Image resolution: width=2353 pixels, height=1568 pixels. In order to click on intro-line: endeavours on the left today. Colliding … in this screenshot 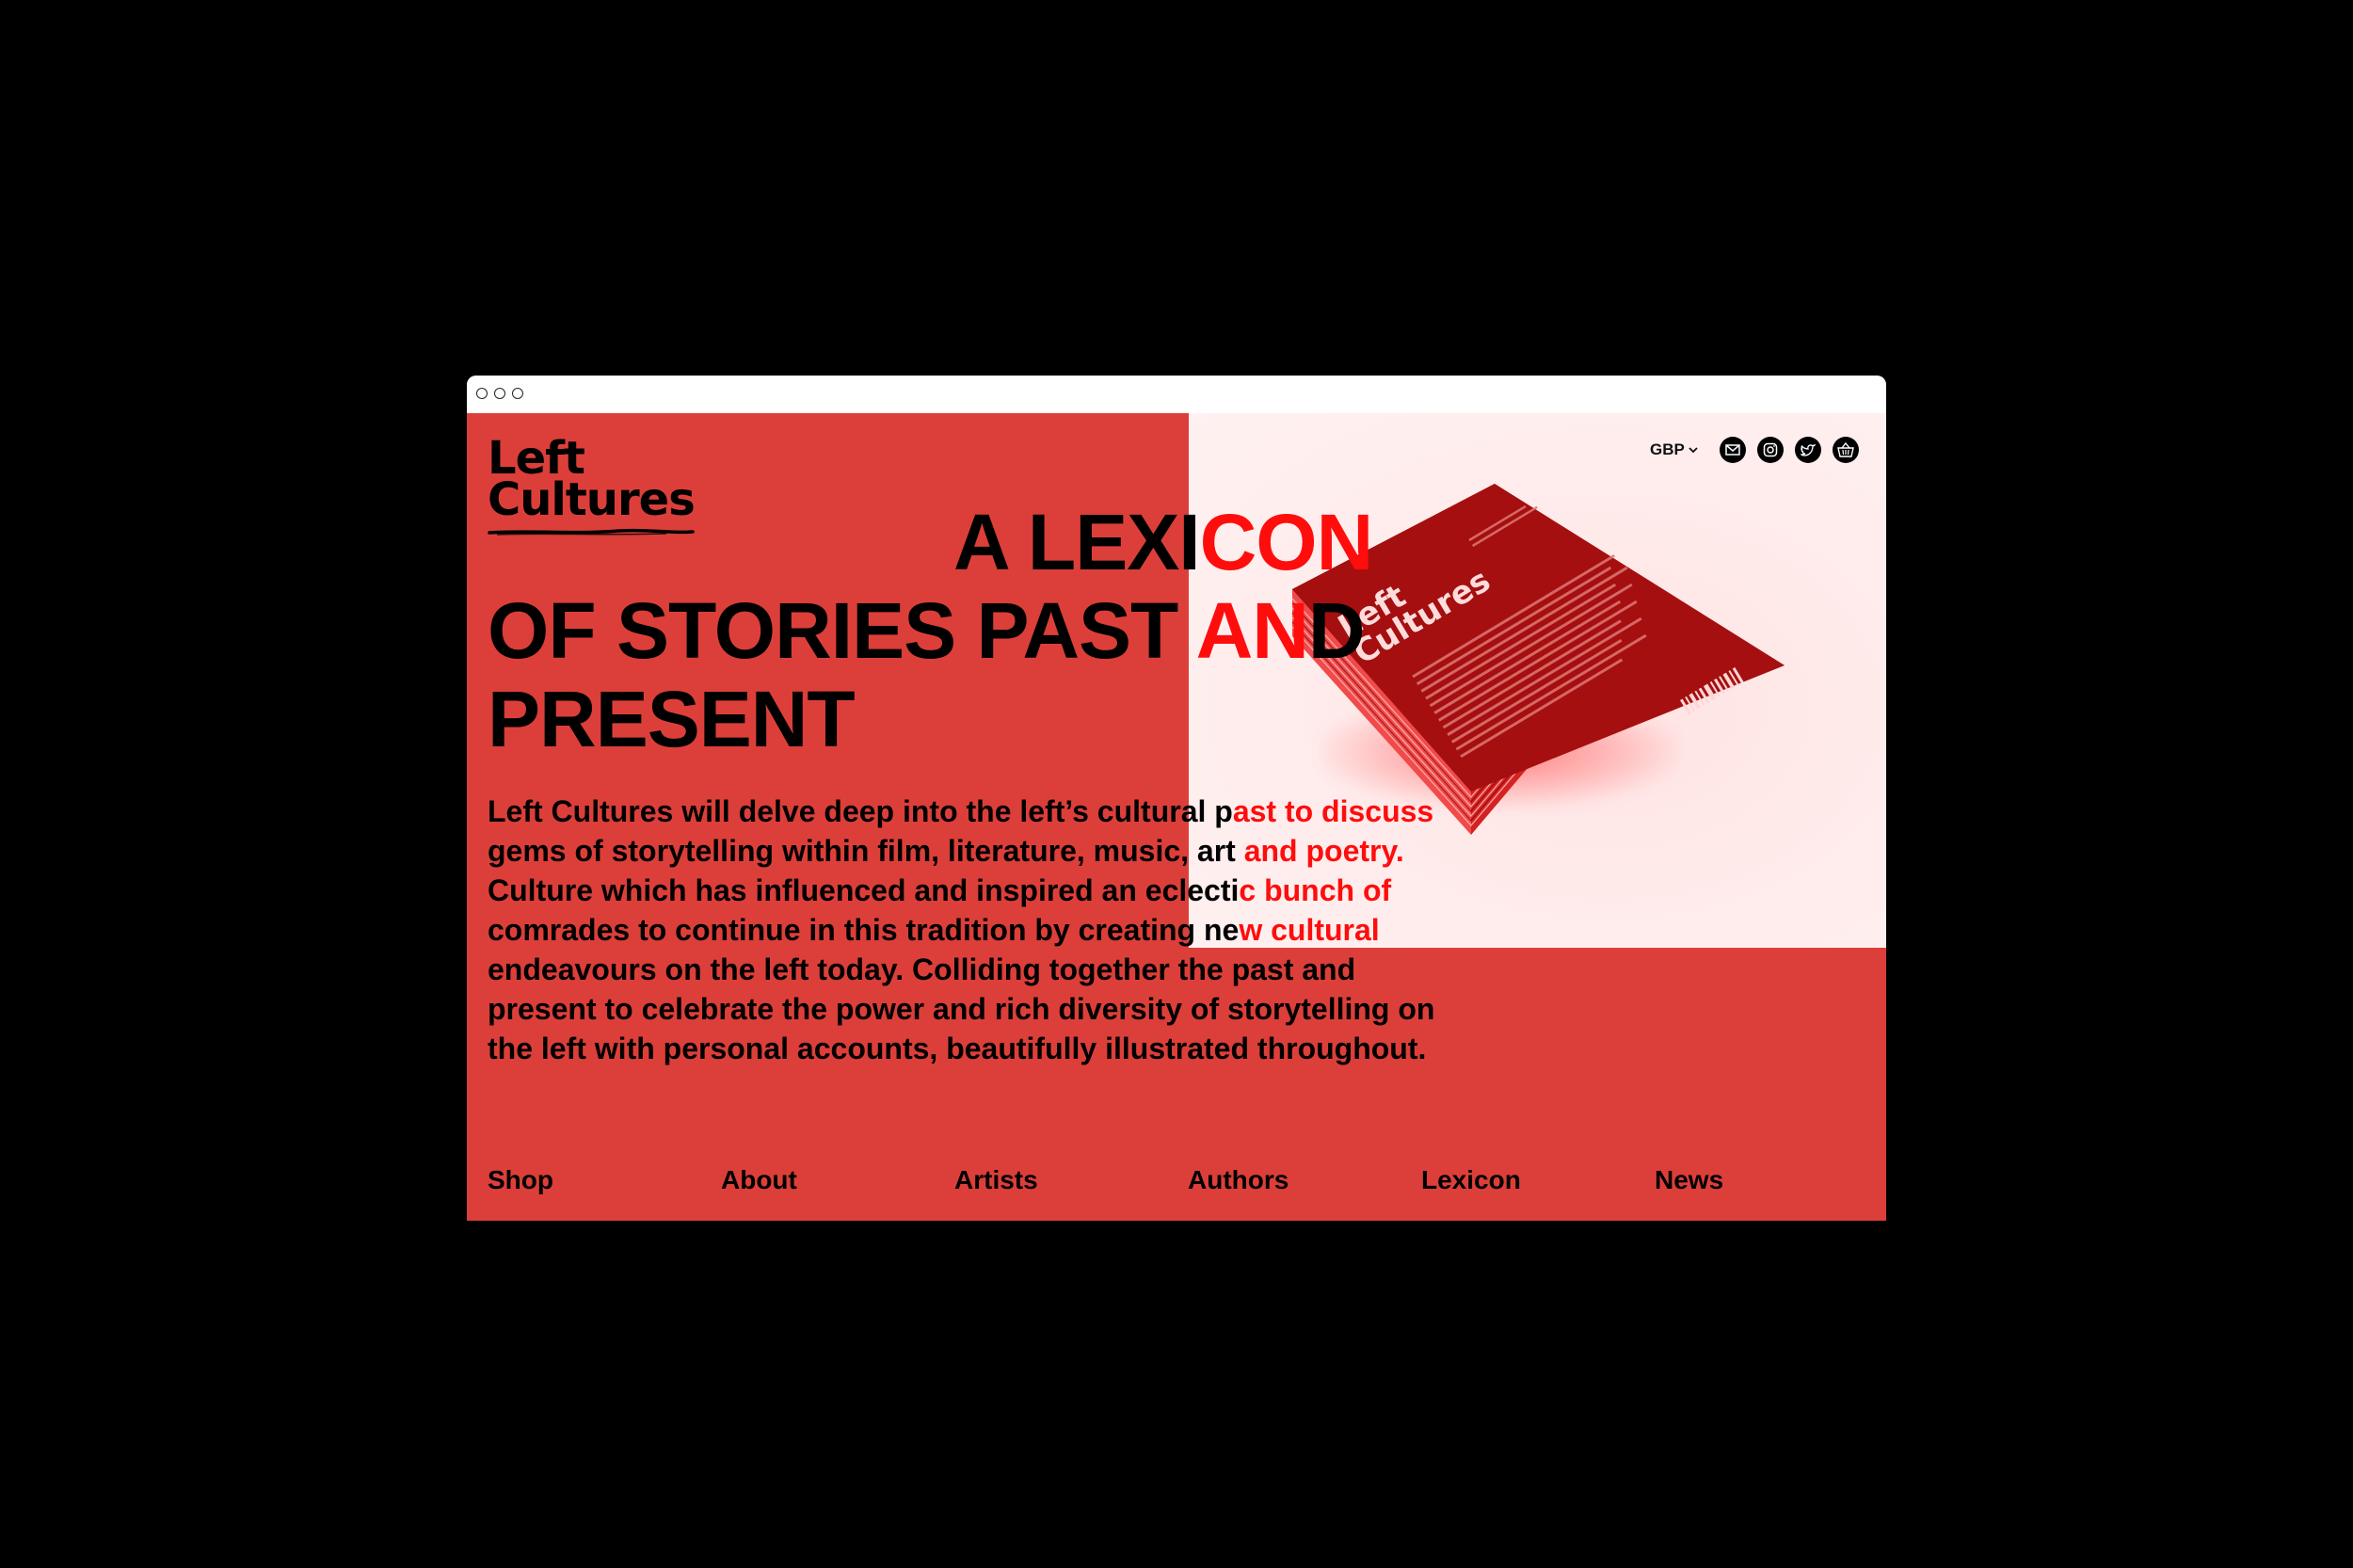, I will do `click(922, 969)`.